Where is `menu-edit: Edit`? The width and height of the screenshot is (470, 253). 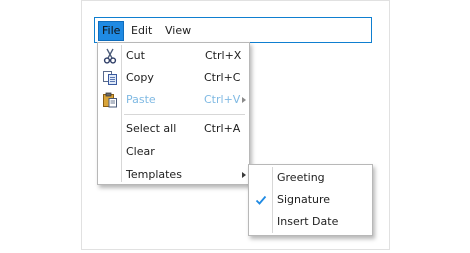 menu-edit: Edit is located at coordinates (141, 31).